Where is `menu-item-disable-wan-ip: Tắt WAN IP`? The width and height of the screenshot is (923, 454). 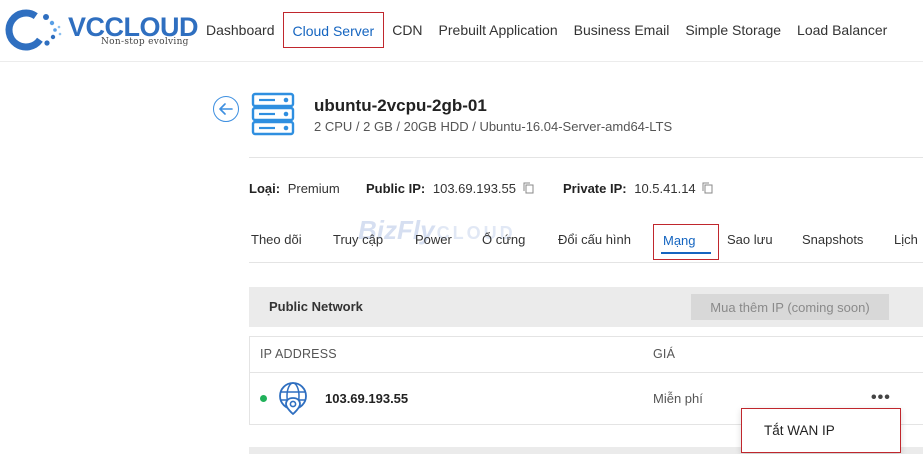 menu-item-disable-wan-ip: Tắt WAN IP is located at coordinates (799, 430).